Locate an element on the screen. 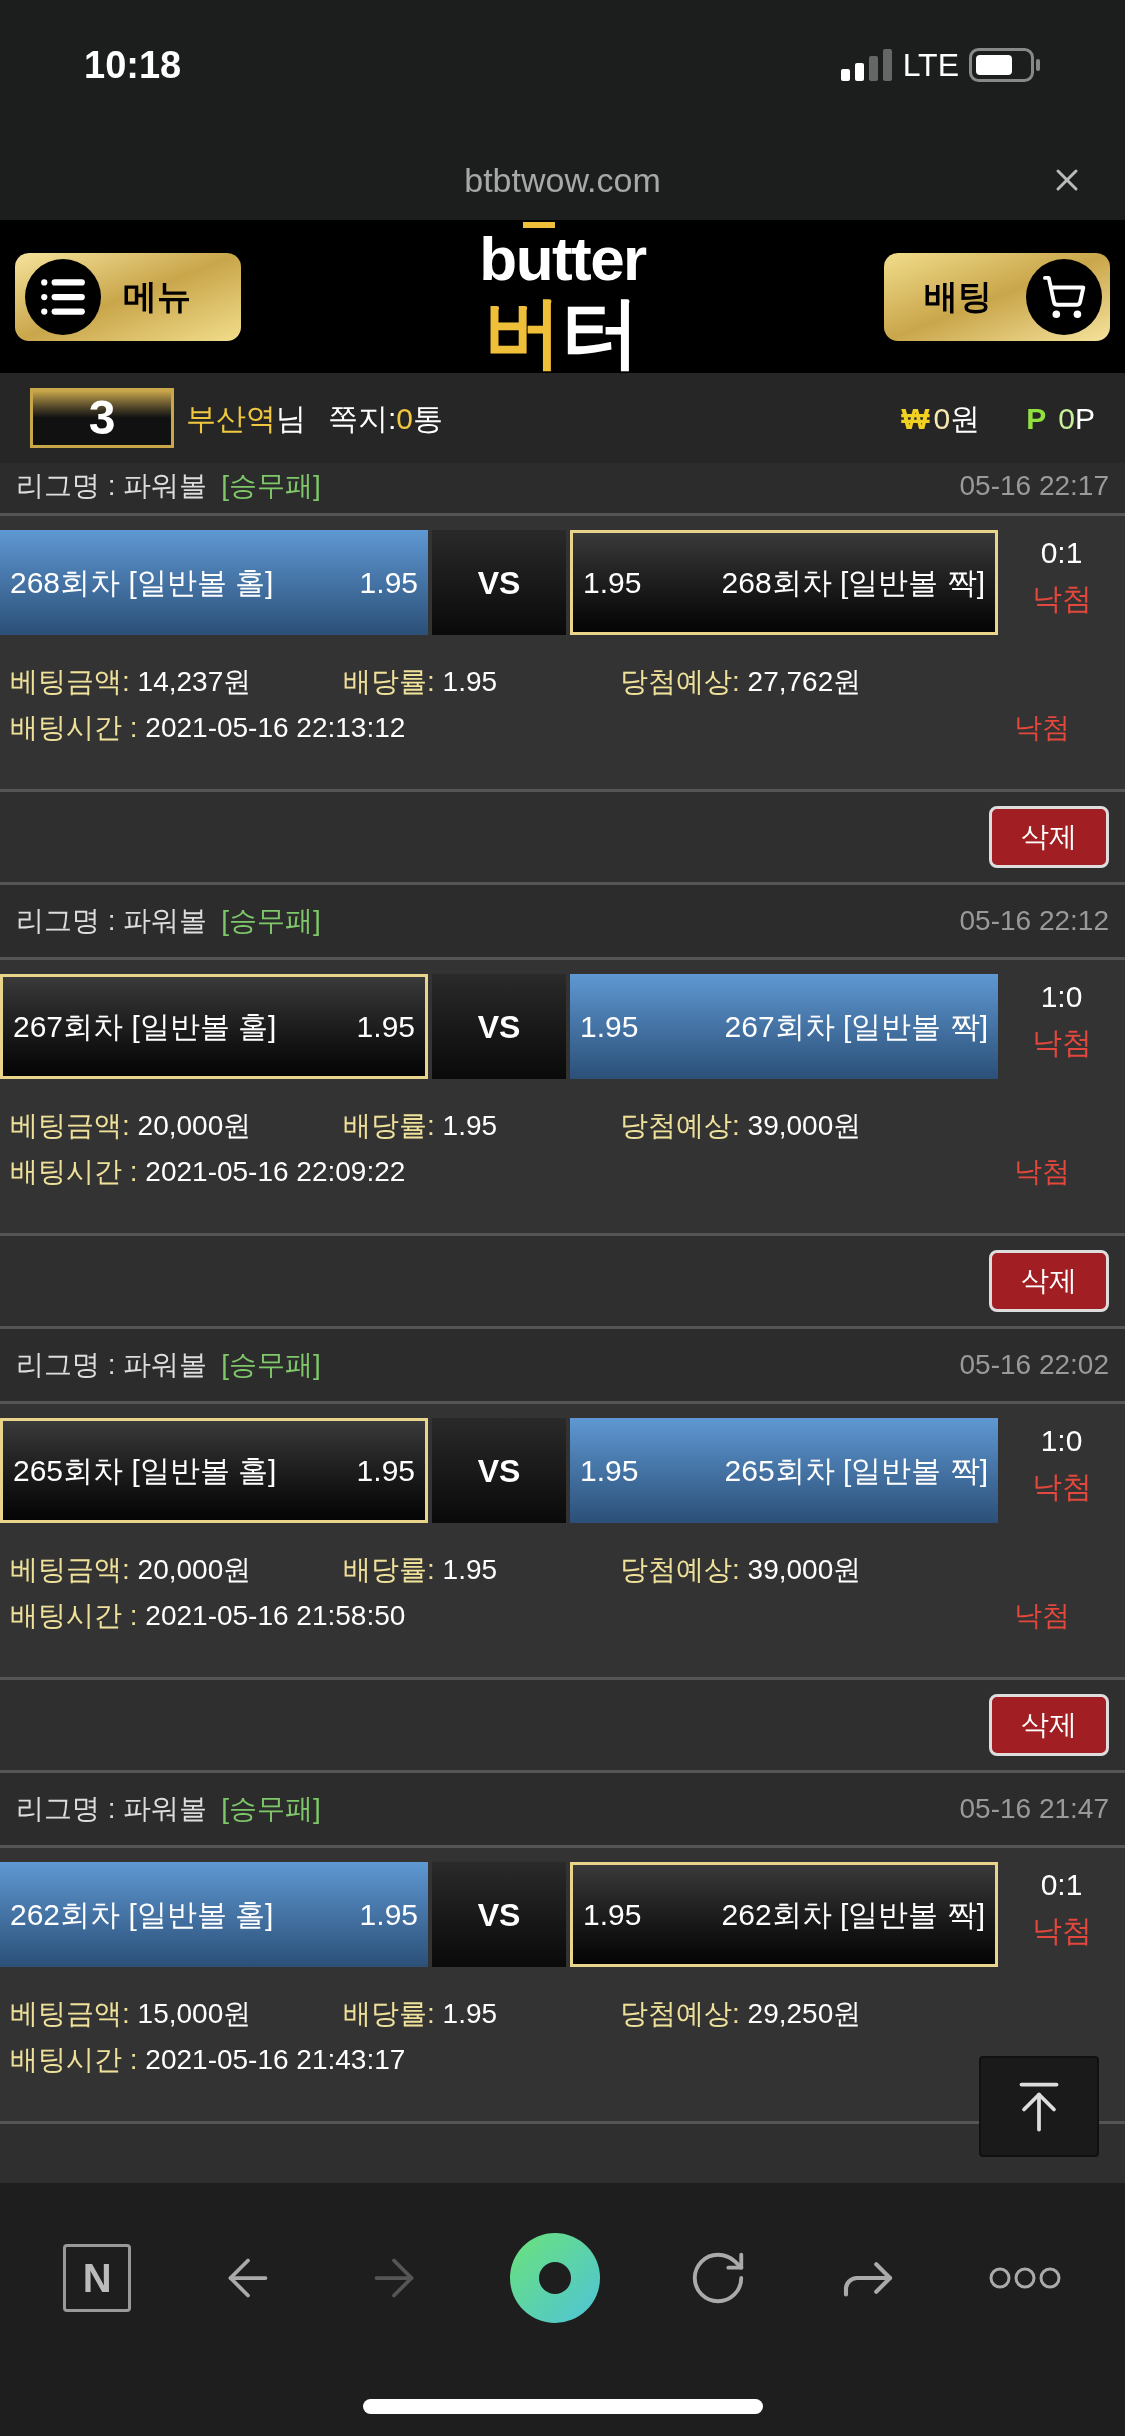 This screenshot has width=1125, height=2436. bet-option: 268회차 [일반볼 홀] 1.95 is located at coordinates (214, 582).